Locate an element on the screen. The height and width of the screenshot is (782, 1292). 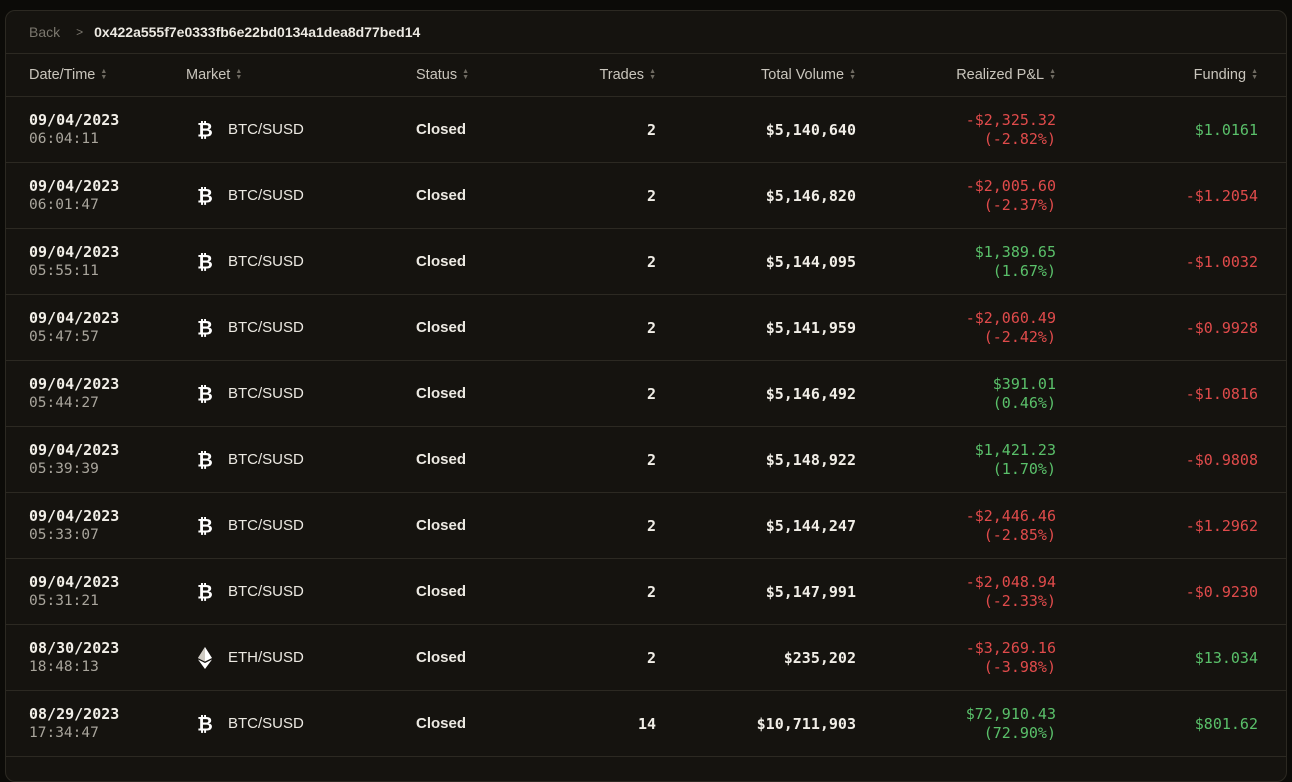
volume-cell: $5,148,922 is located at coordinates (771, 459).